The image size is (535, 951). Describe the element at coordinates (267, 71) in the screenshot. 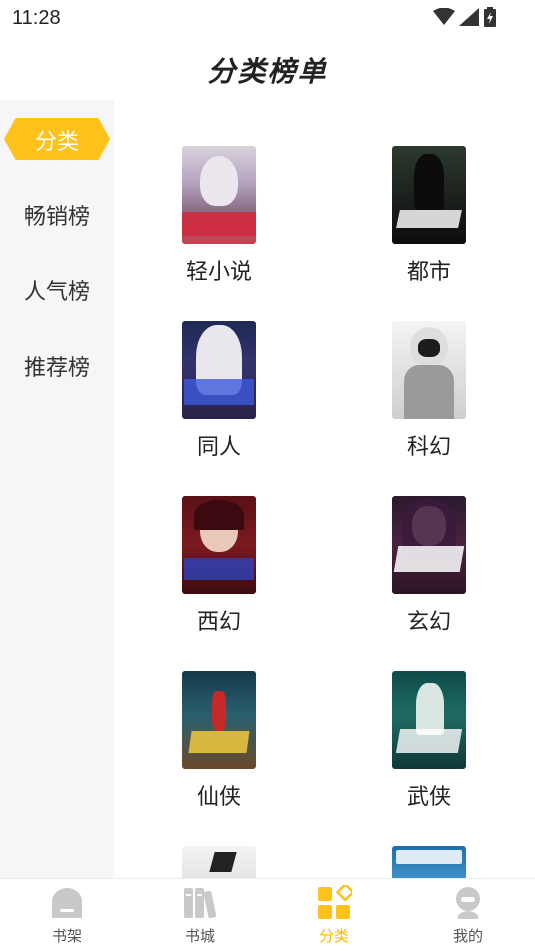

I see `page-title: 分类榜单` at that location.